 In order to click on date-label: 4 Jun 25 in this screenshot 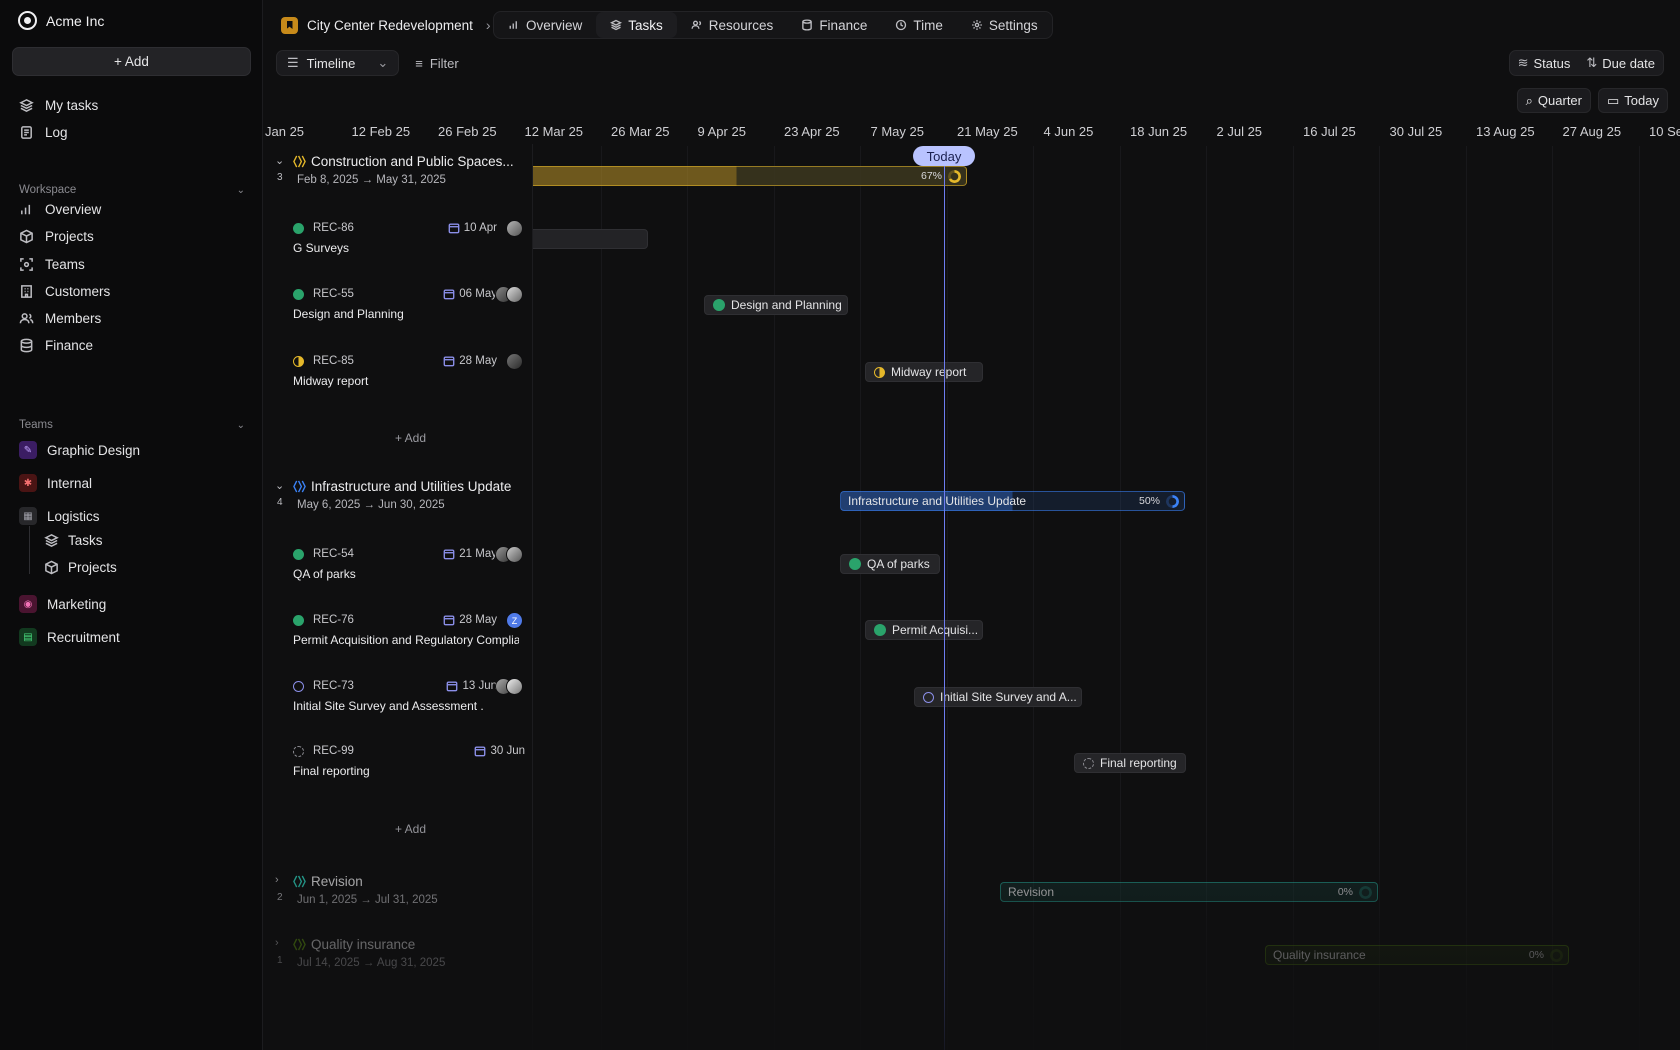, I will do `click(1068, 131)`.